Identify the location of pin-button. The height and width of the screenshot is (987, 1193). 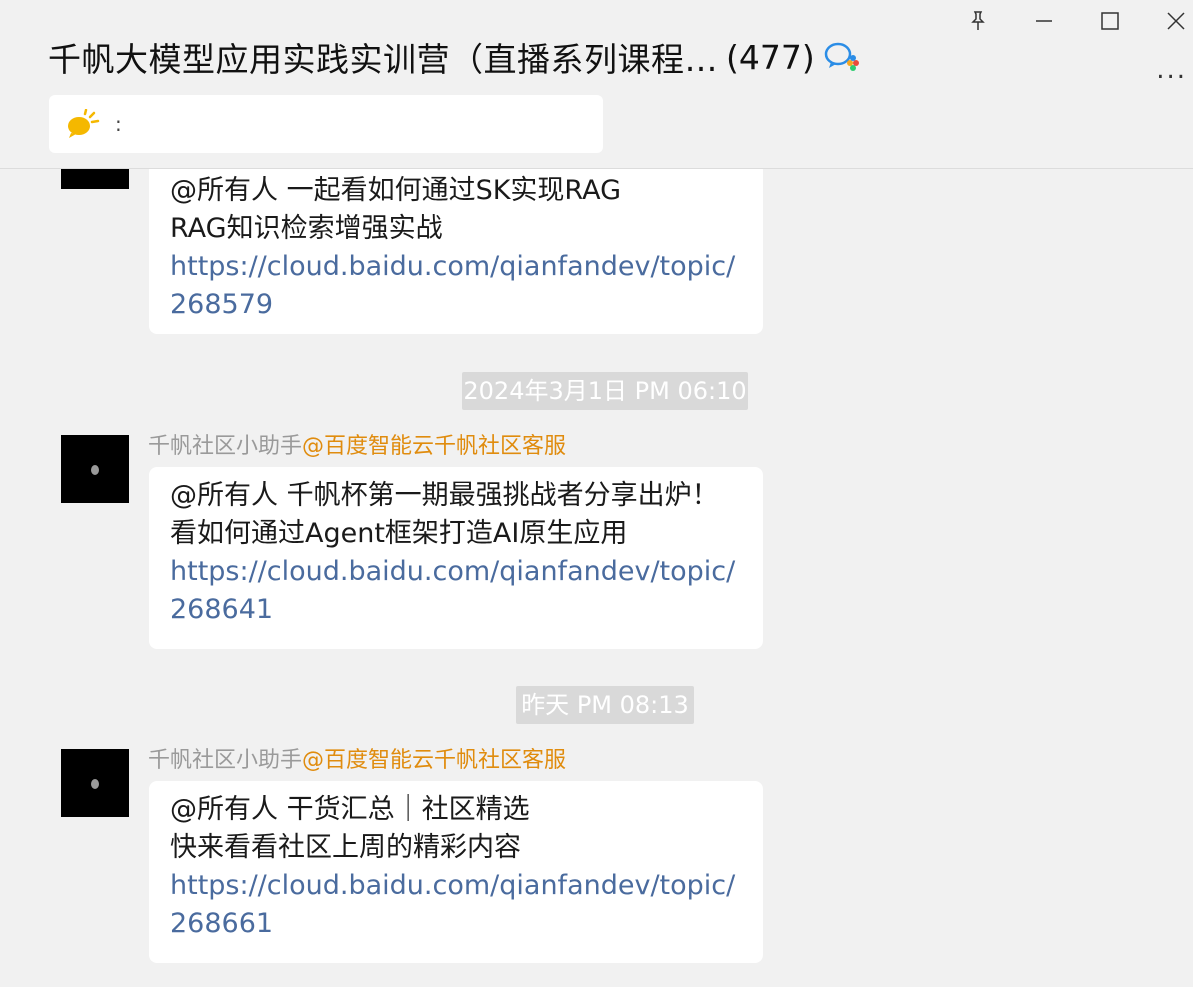
(978, 21).